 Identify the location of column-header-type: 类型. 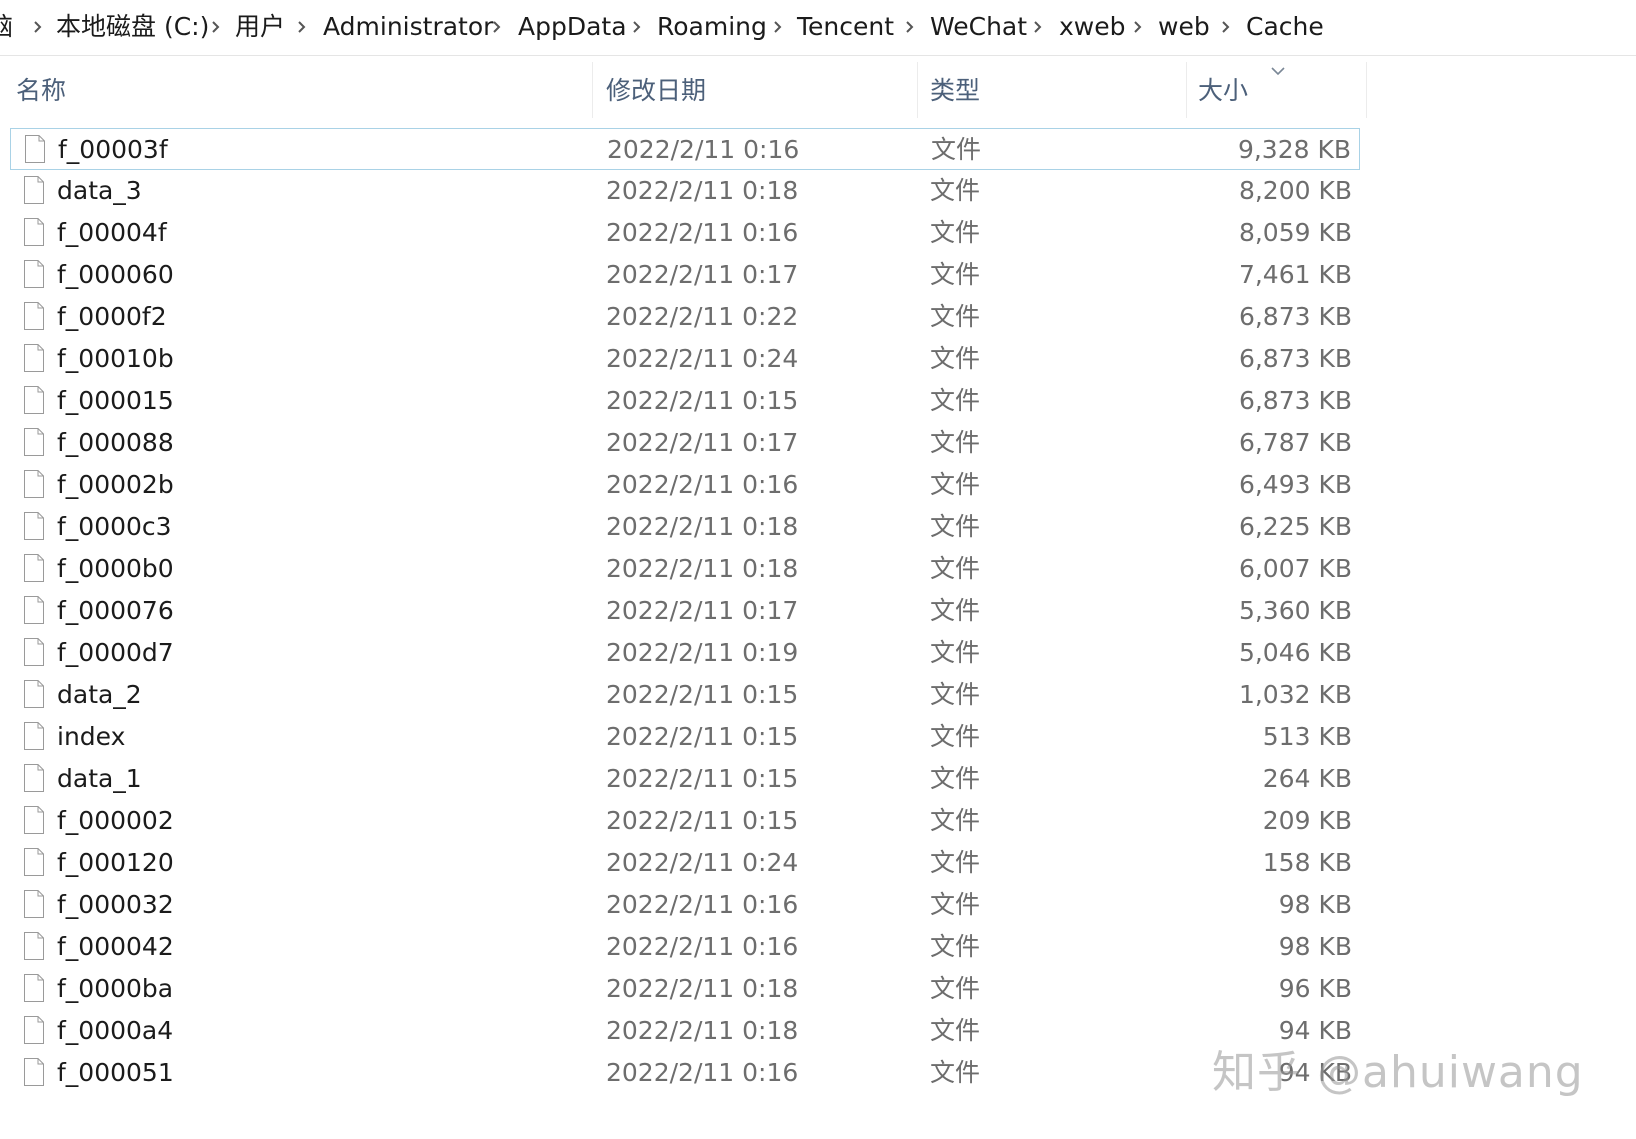
(955, 91).